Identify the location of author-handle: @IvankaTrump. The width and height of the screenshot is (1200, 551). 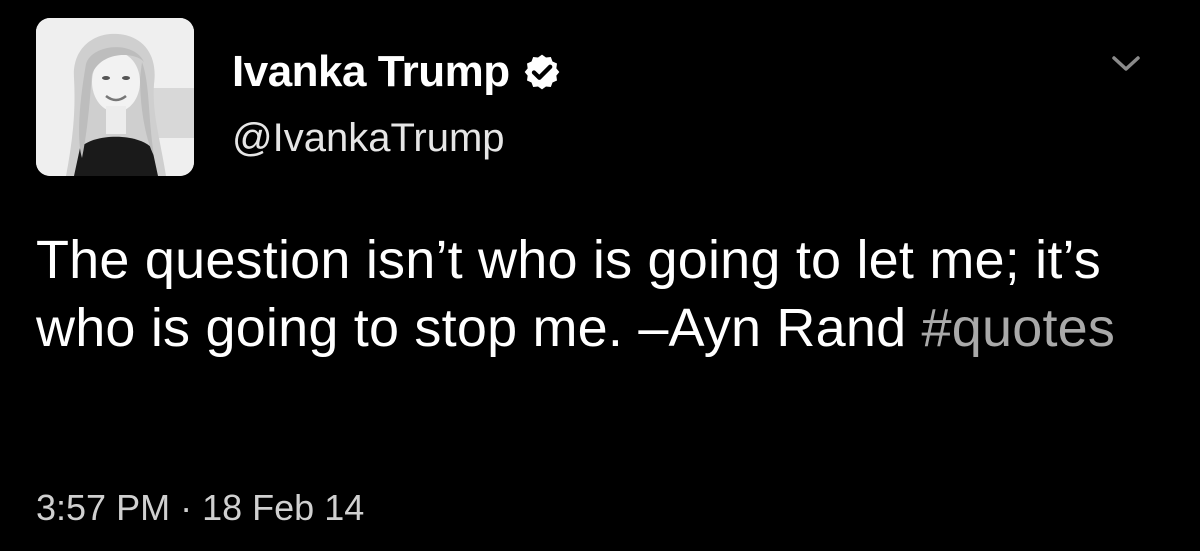
(368, 138).